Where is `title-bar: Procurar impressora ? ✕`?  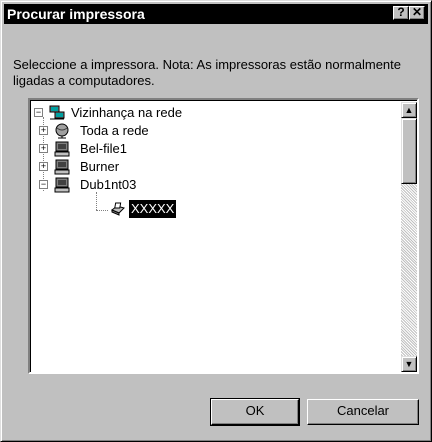
title-bar: Procurar impressora ? ✕ is located at coordinates (216, 14).